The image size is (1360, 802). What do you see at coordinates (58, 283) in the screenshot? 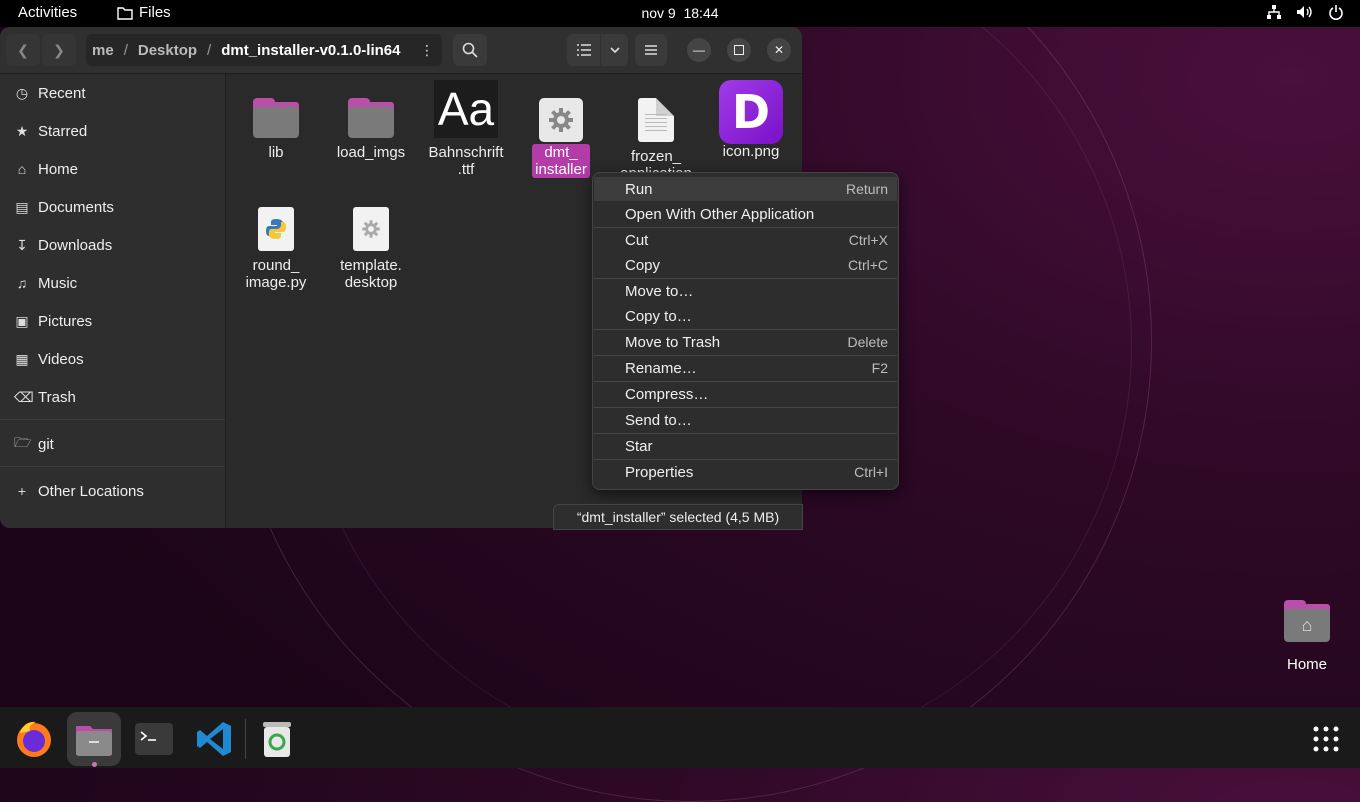
I see `sidebar-item-label: Music` at bounding box center [58, 283].